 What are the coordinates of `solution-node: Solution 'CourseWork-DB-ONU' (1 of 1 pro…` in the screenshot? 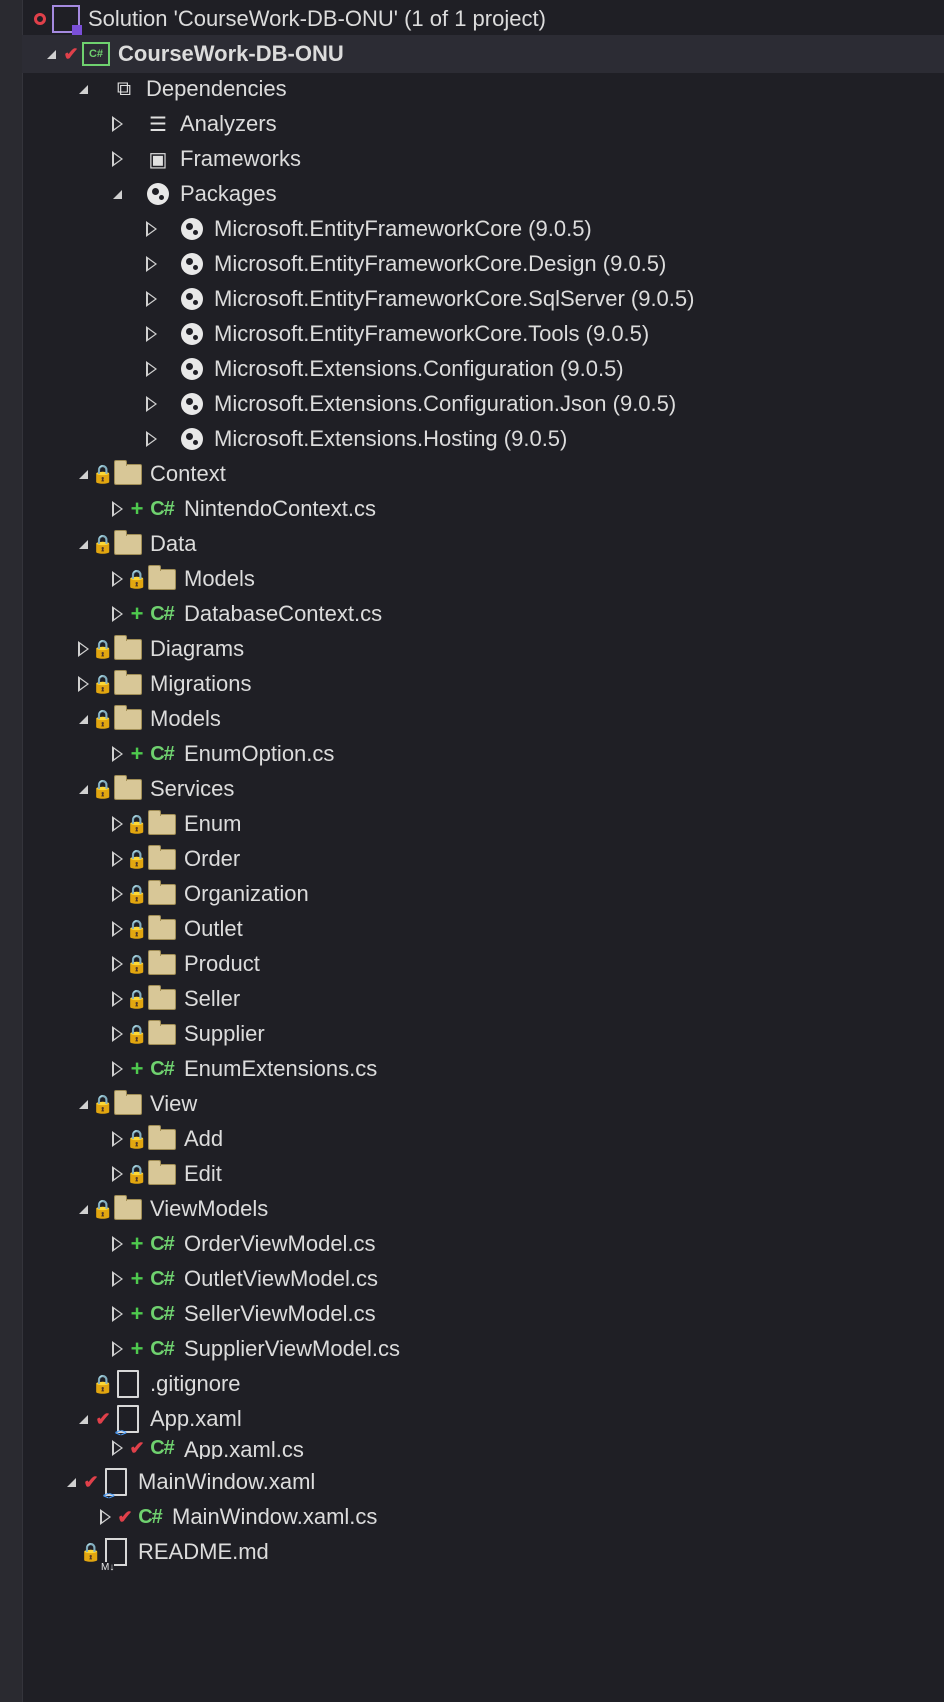 It's located at (483, 19).